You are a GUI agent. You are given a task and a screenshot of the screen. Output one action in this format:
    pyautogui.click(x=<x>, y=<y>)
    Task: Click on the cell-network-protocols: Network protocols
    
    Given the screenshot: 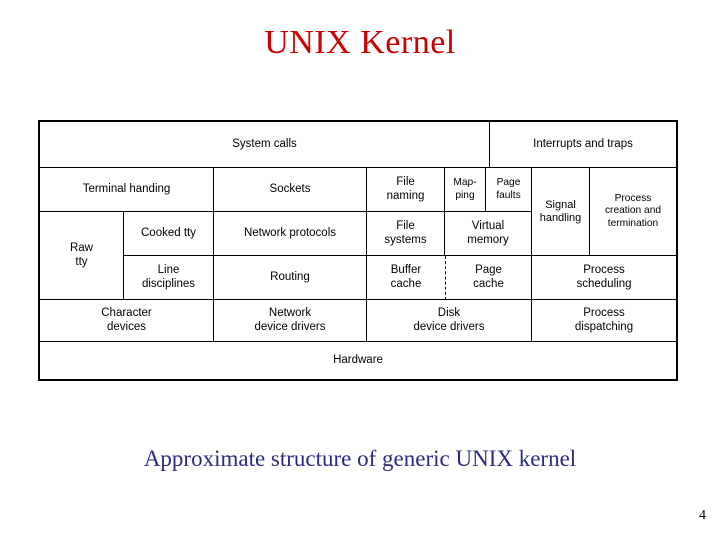 What is the action you would take?
    pyautogui.click(x=290, y=234)
    